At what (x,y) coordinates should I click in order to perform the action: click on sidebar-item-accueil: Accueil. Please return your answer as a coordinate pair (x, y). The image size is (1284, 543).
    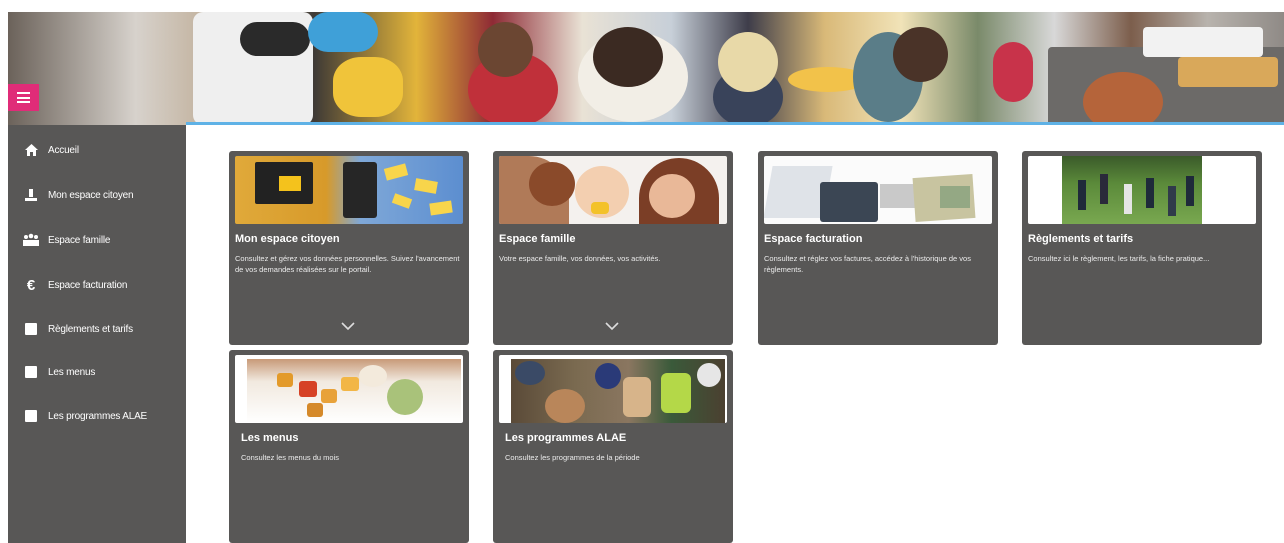
    Looking at the image, I should click on (97, 150).